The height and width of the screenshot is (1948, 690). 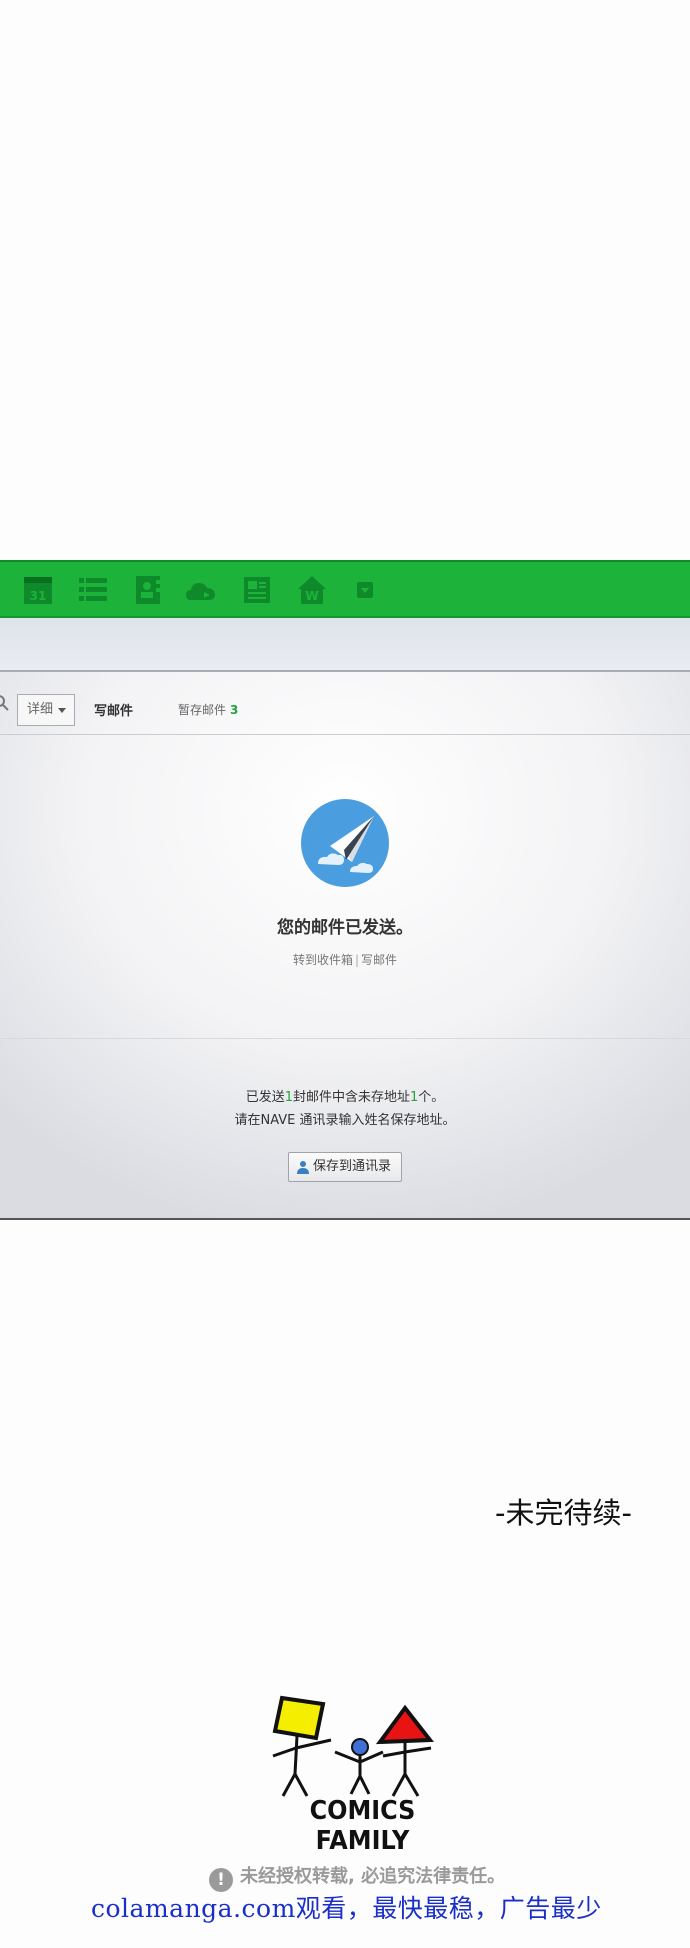 What do you see at coordinates (234, 710) in the screenshot?
I see `drafts-count-badge: 3` at bounding box center [234, 710].